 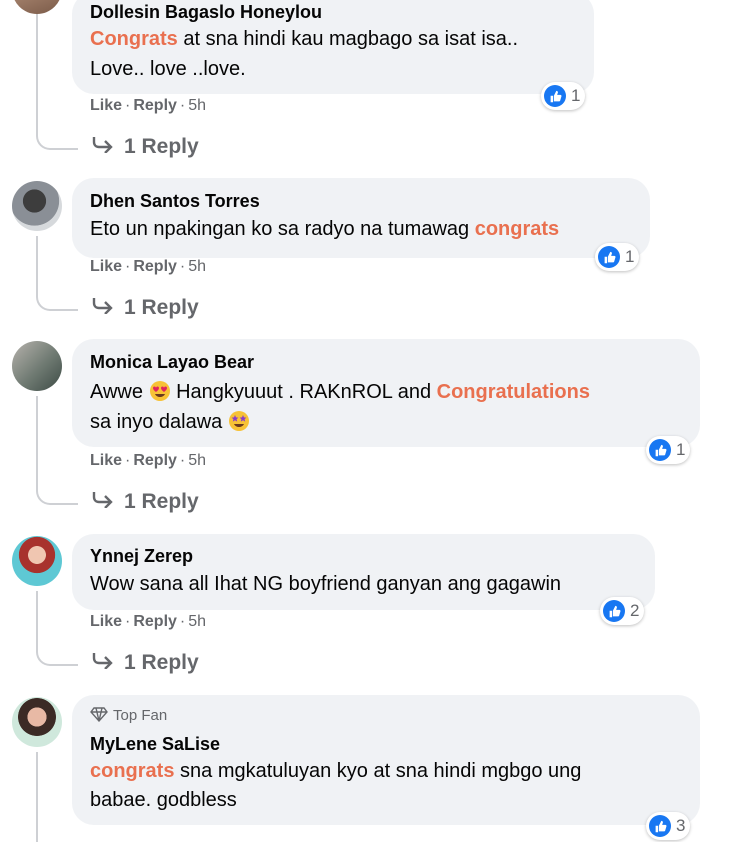 What do you see at coordinates (141, 556) in the screenshot?
I see `comment-author: Ynnej Zerep` at bounding box center [141, 556].